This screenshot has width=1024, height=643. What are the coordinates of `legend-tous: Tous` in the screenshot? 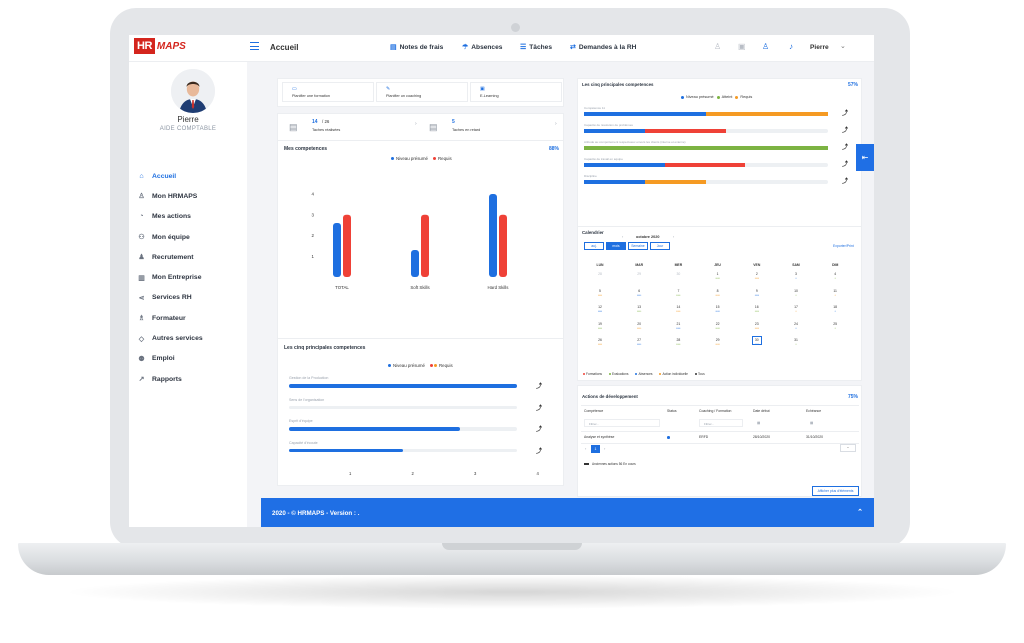 It's located at (699, 374).